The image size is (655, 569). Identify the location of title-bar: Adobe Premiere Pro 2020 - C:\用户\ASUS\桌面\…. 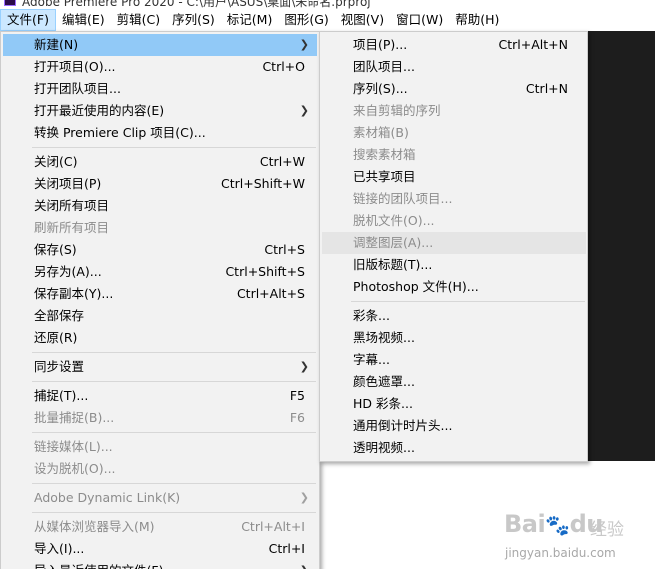
(327, 4).